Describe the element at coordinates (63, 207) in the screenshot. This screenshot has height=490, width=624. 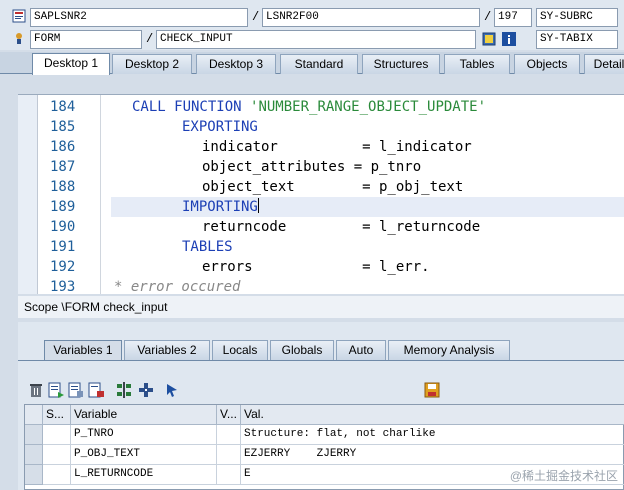
I see `line-number: 189` at that location.